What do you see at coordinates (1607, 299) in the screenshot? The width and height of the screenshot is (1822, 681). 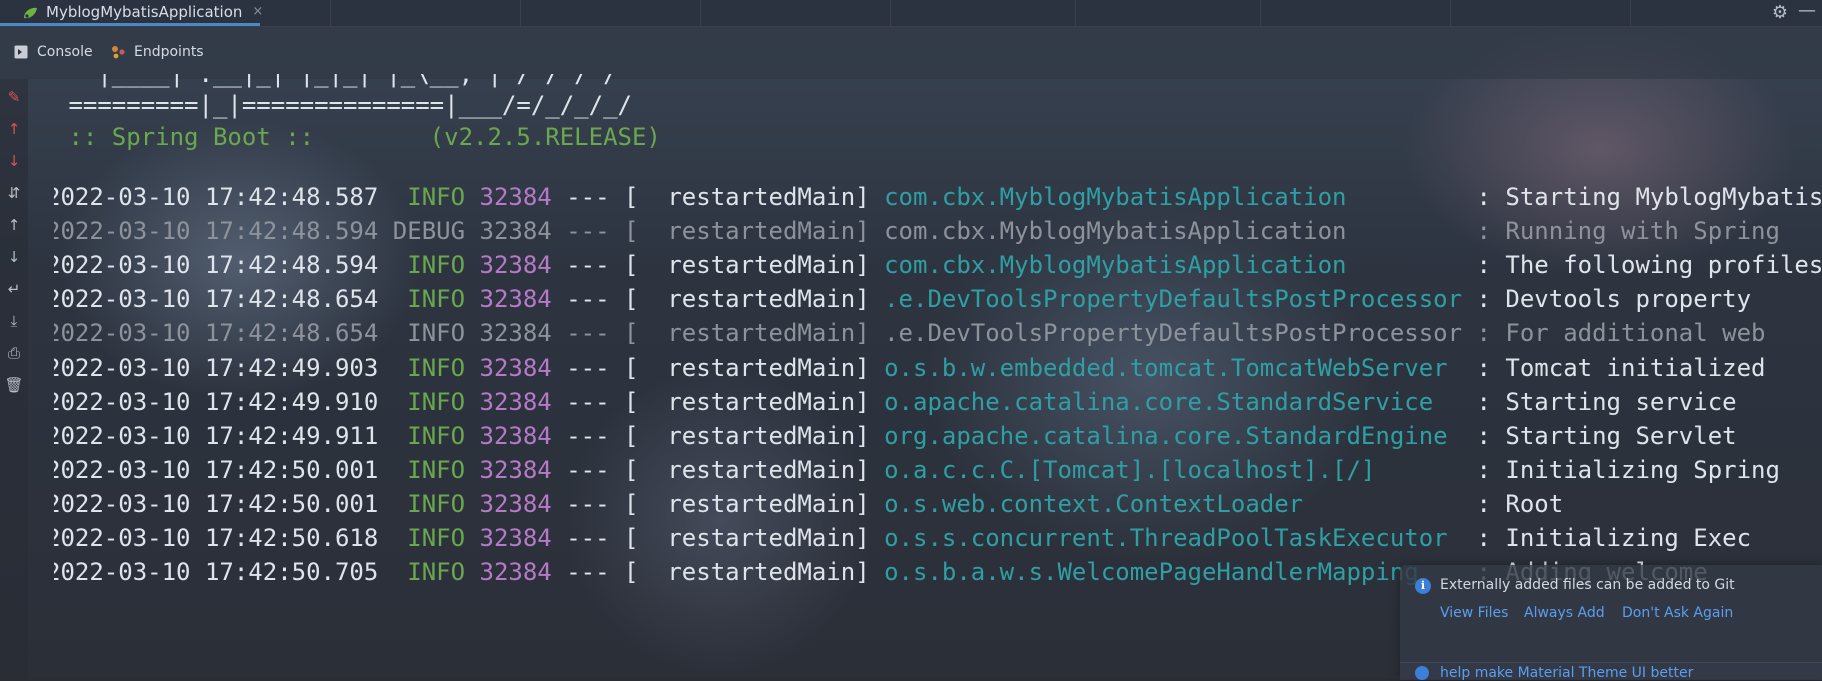 I see `log-message: : Devtools property` at bounding box center [1607, 299].